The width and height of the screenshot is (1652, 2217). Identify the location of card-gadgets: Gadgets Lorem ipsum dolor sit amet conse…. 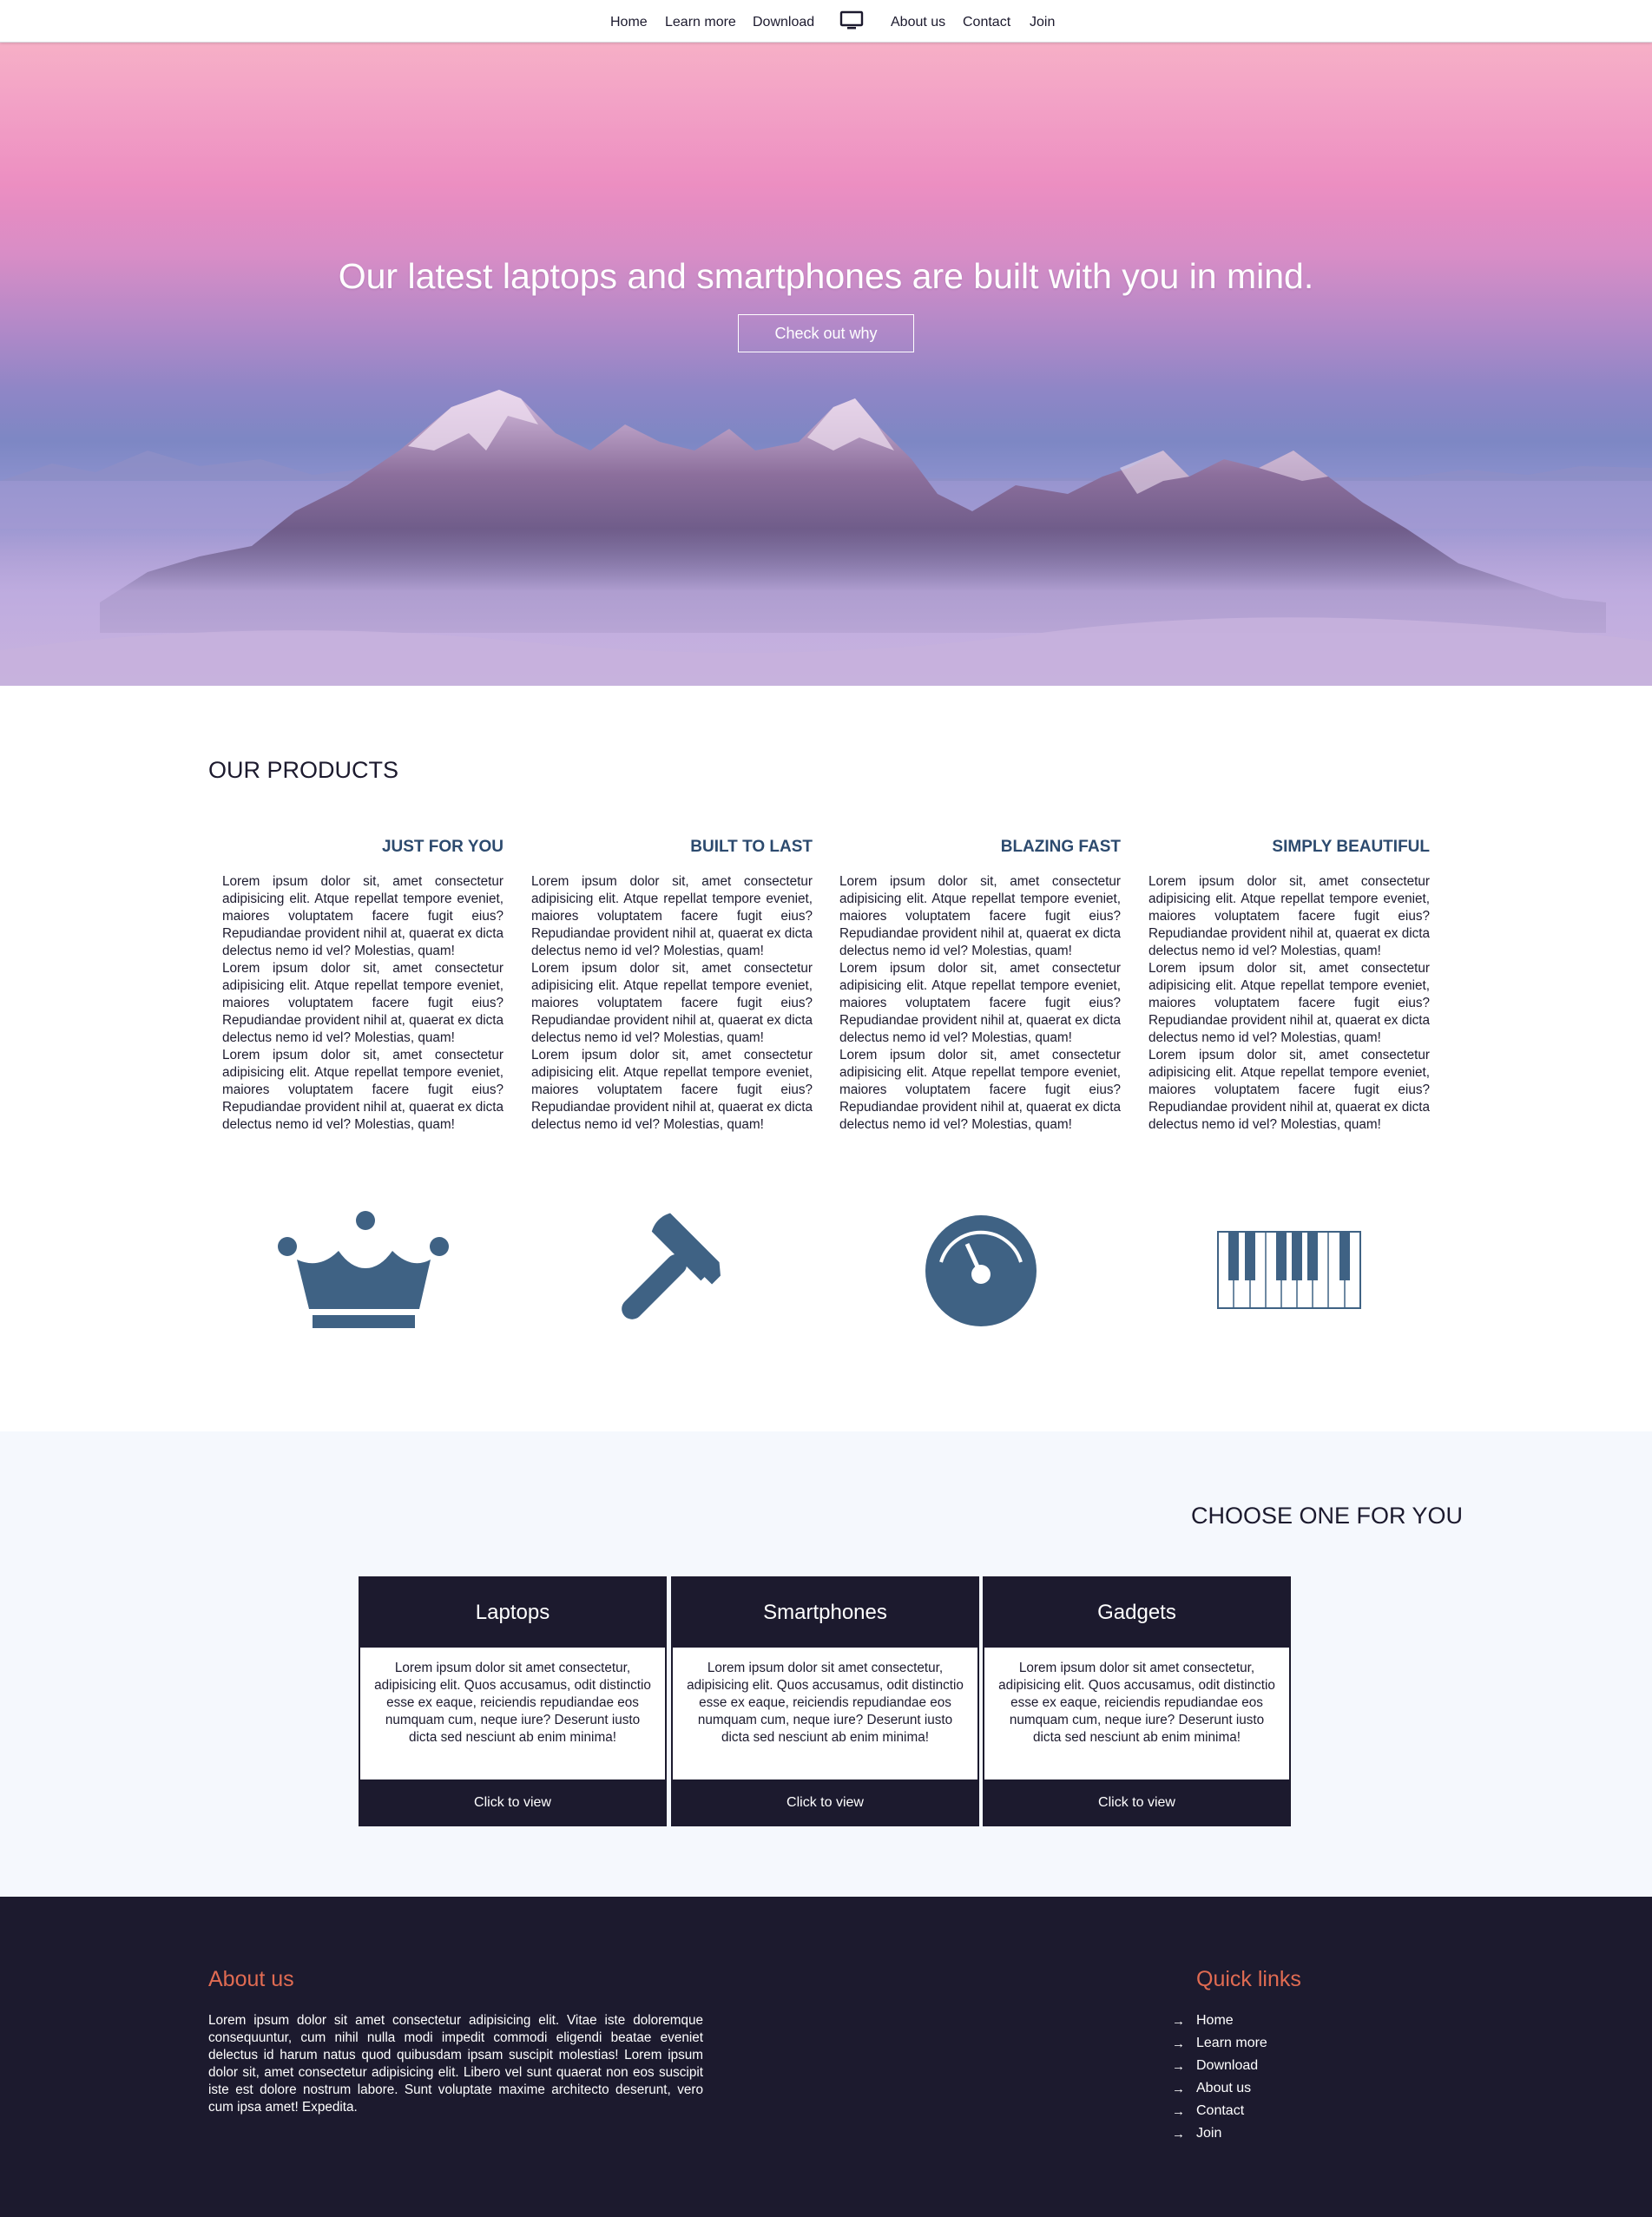
(1137, 1701).